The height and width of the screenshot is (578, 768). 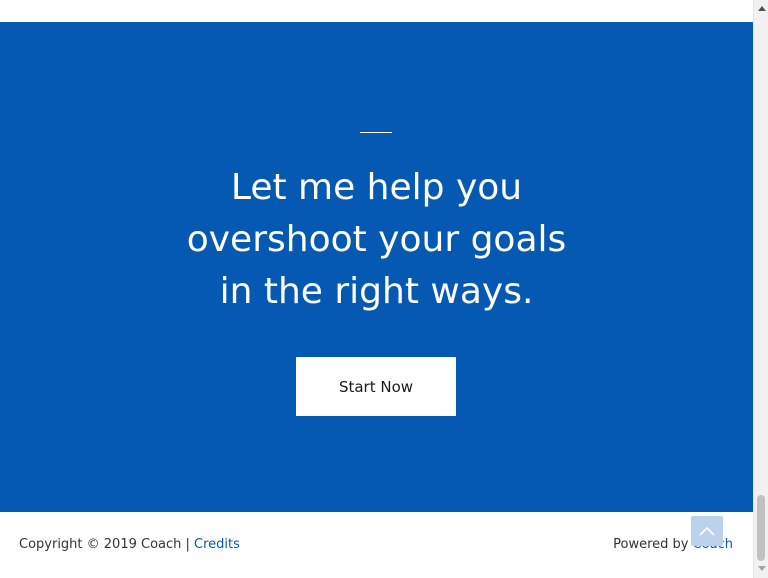 I want to click on hero-heading-line: overshoot your goals, so click(x=376, y=239).